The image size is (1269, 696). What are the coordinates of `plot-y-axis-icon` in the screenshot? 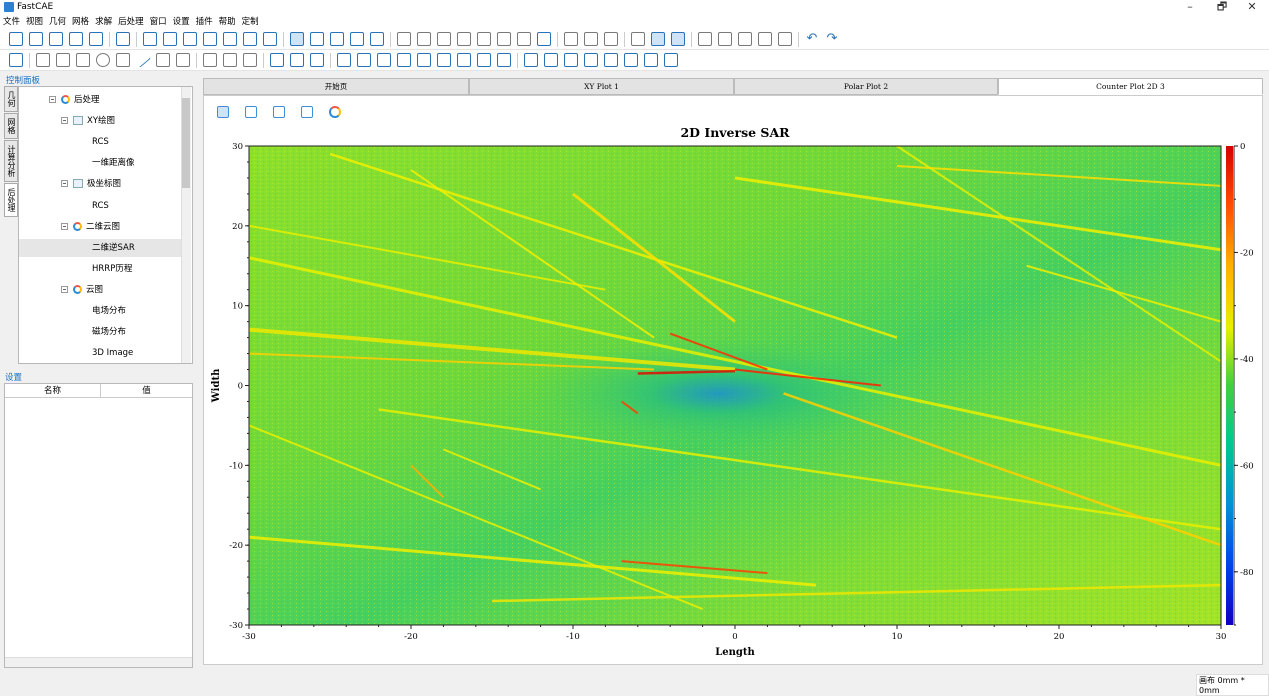 It's located at (279, 112).